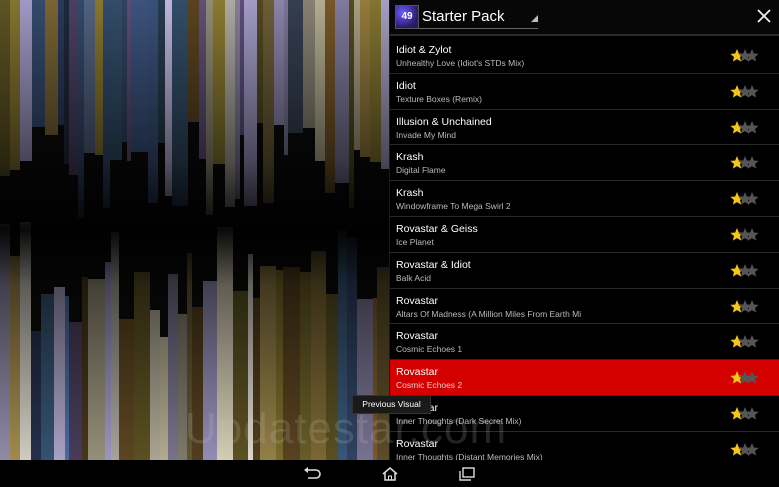 This screenshot has height=487, width=779. What do you see at coordinates (429, 385) in the screenshot?
I see `preset-title: Cosmic Echoes 2` at bounding box center [429, 385].